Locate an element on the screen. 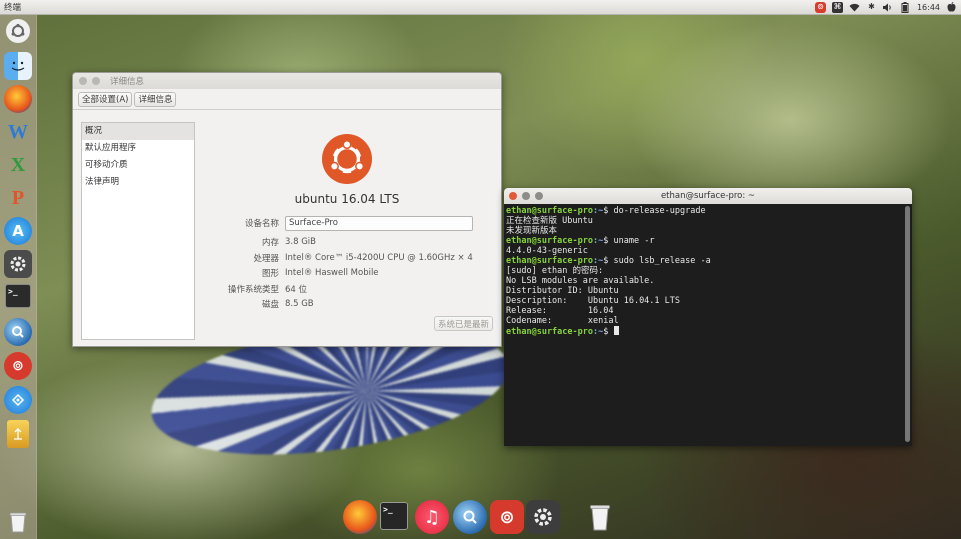 The width and height of the screenshot is (961, 539). terminal-output-line: 未发现新版本 is located at coordinates (708, 231).